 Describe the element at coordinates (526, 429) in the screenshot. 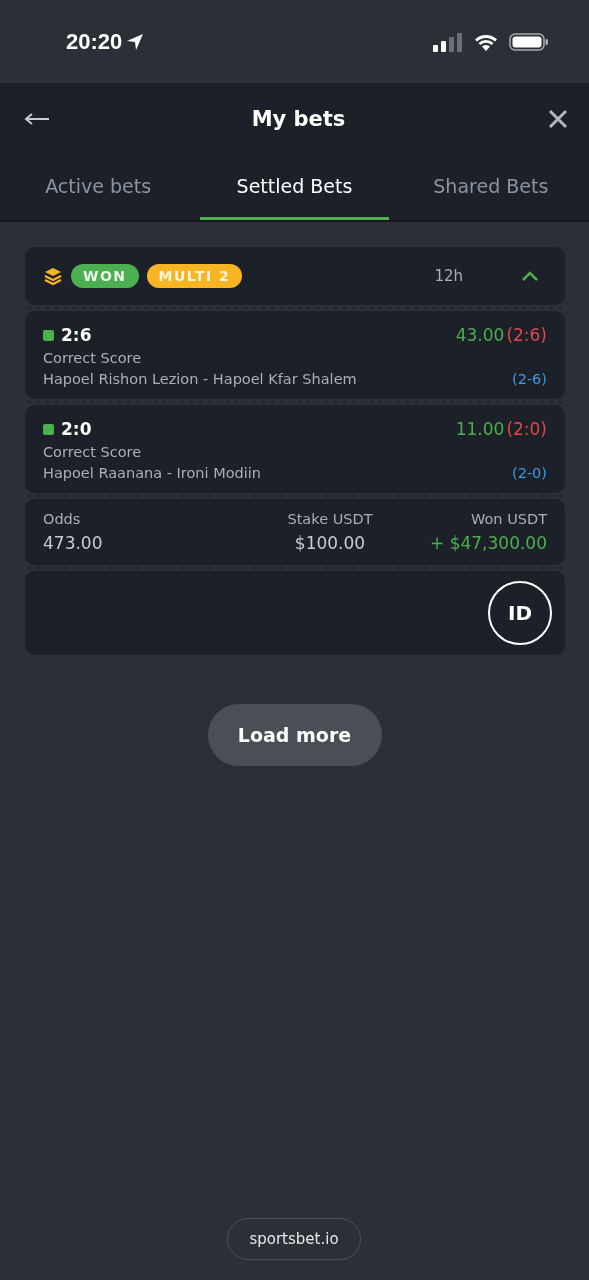

I see `selection-result: (2:0)` at that location.